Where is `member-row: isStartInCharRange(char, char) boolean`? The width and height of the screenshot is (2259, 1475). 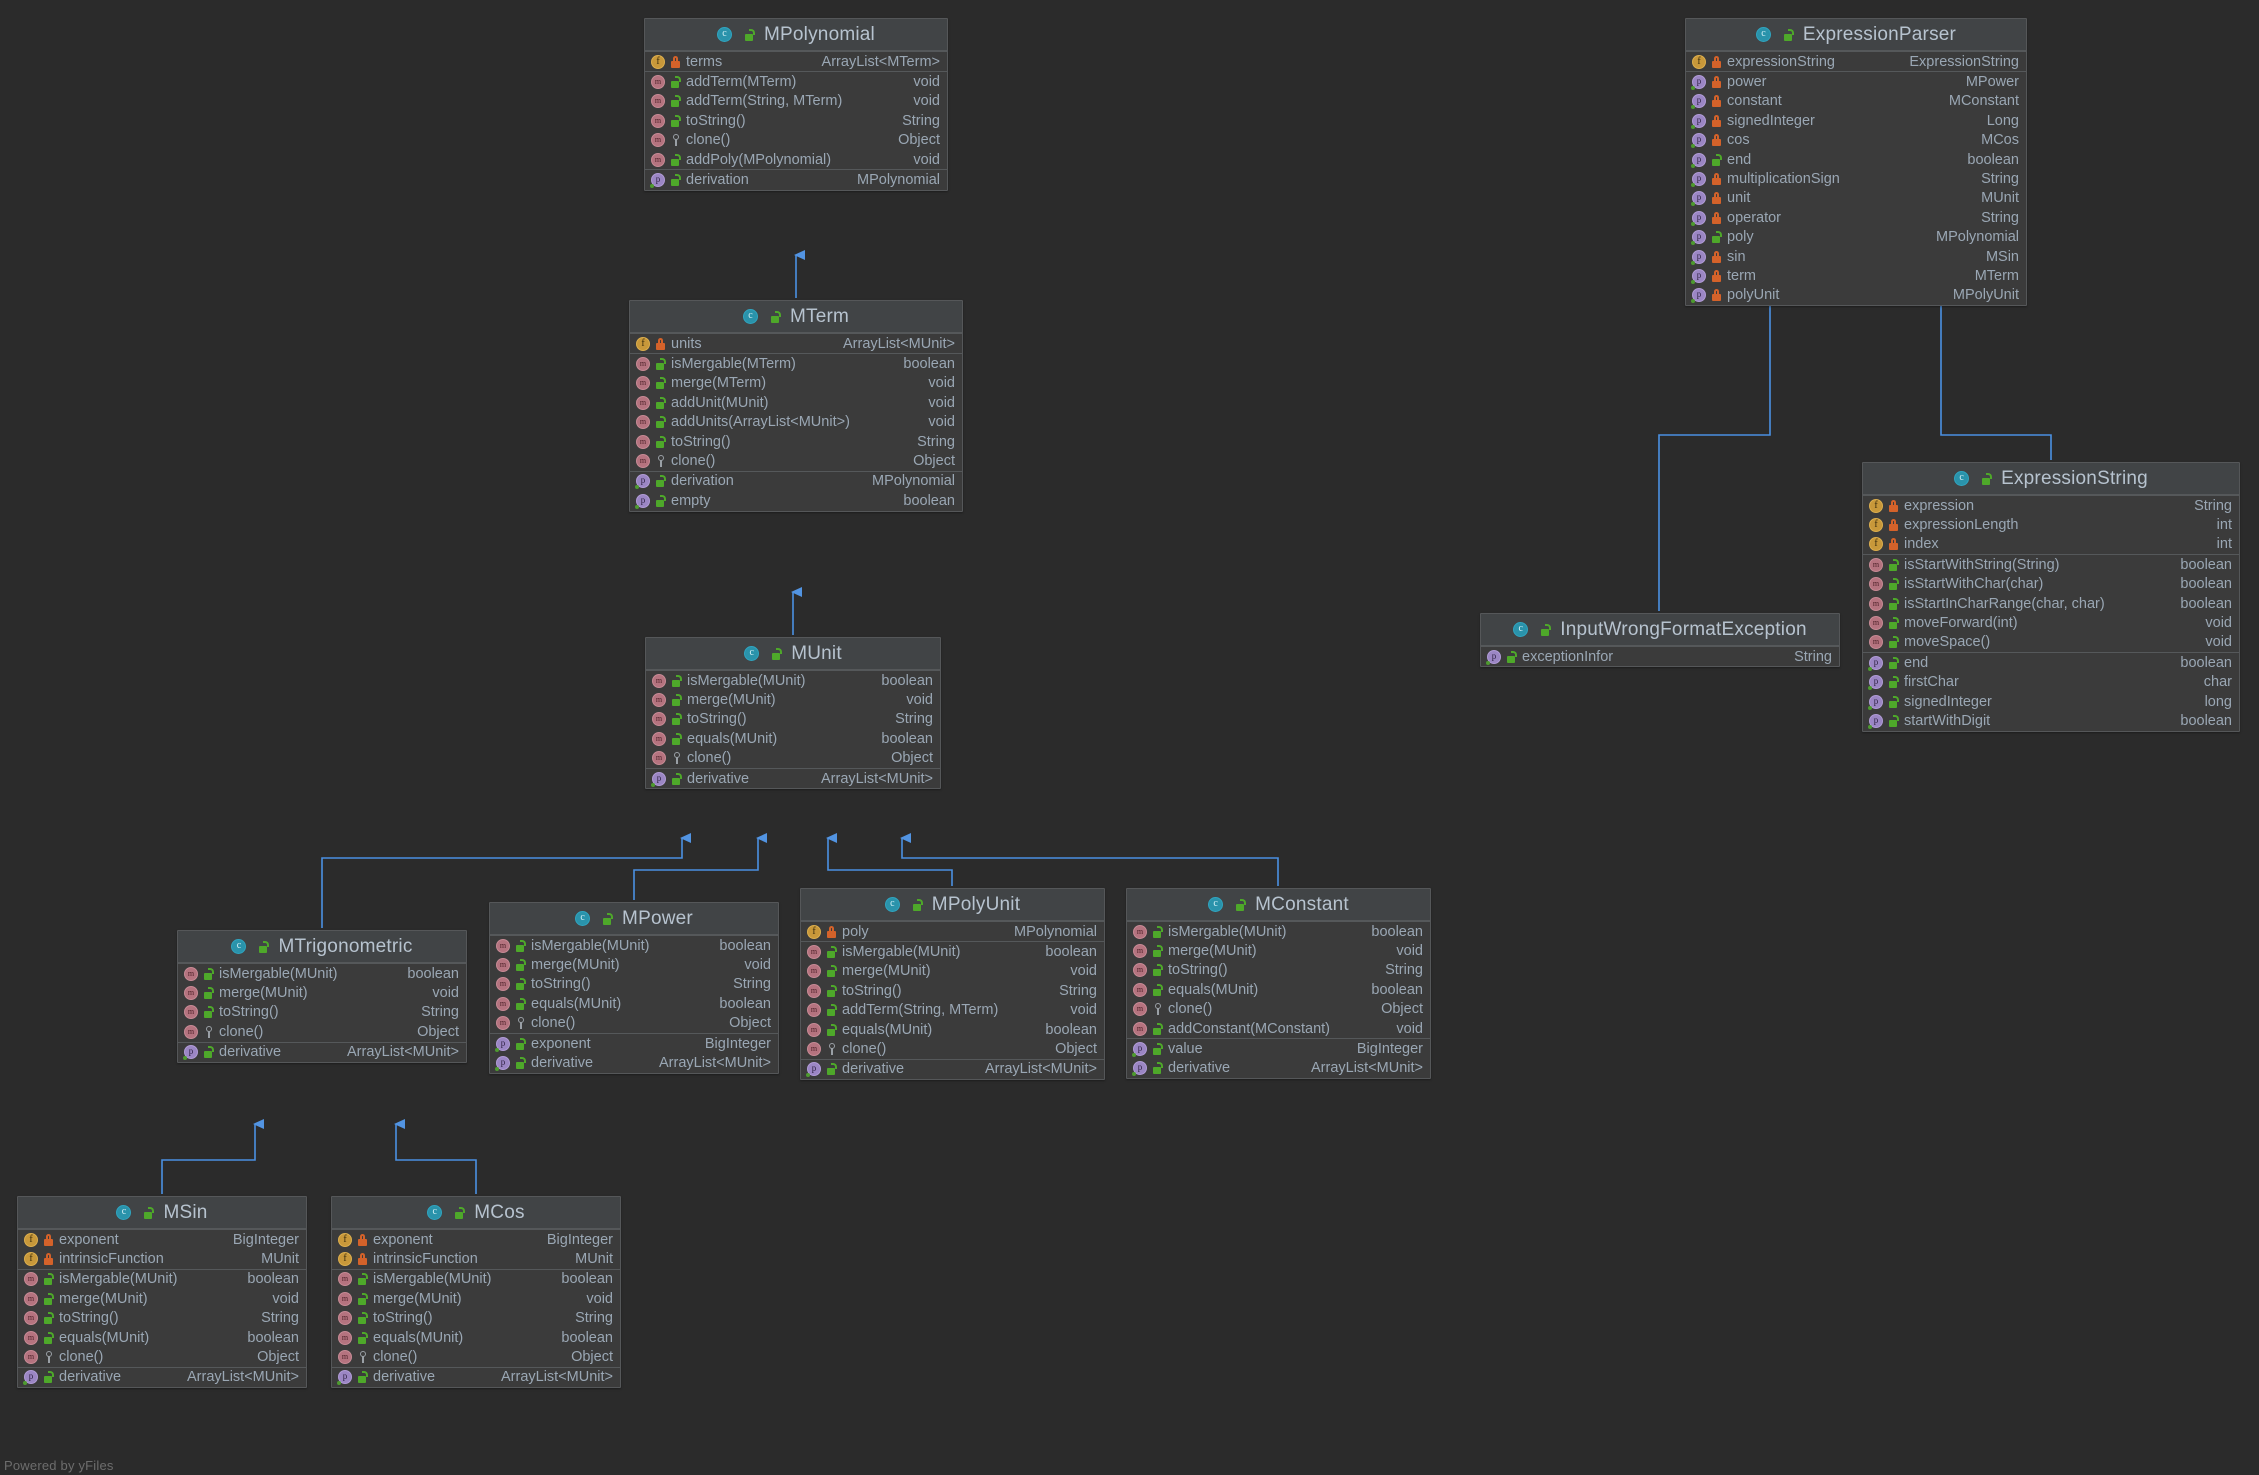 member-row: isStartInCharRange(char, char) boolean is located at coordinates (2051, 603).